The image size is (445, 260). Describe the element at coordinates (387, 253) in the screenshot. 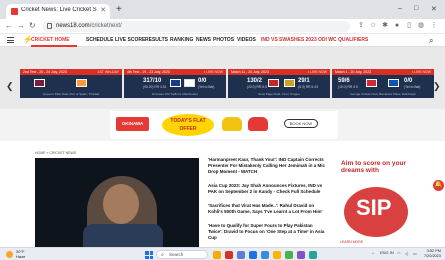

I see `language-indicator: ENG IN` at that location.